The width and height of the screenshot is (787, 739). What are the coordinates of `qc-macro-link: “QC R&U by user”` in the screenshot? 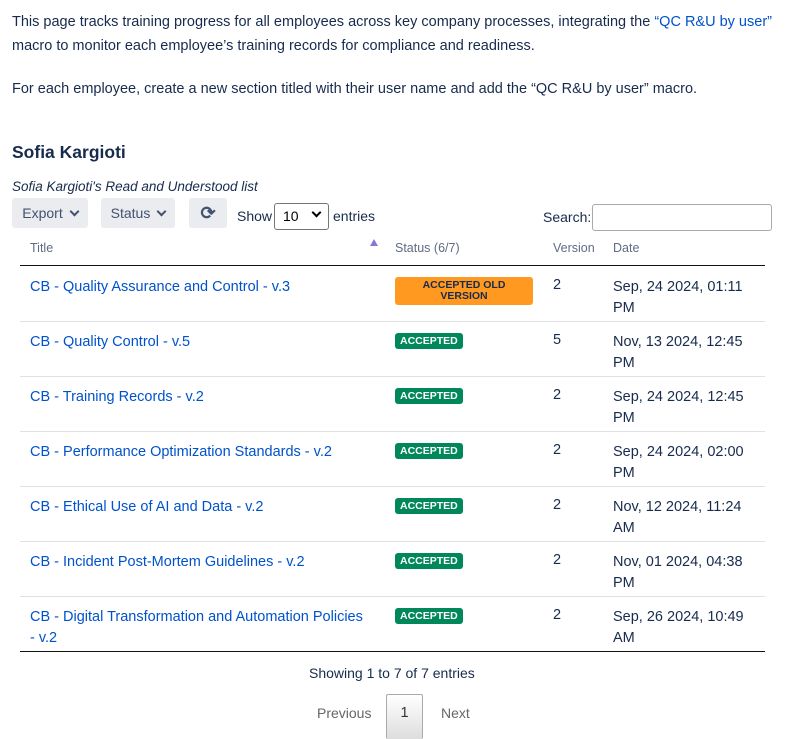 It's located at (713, 22).